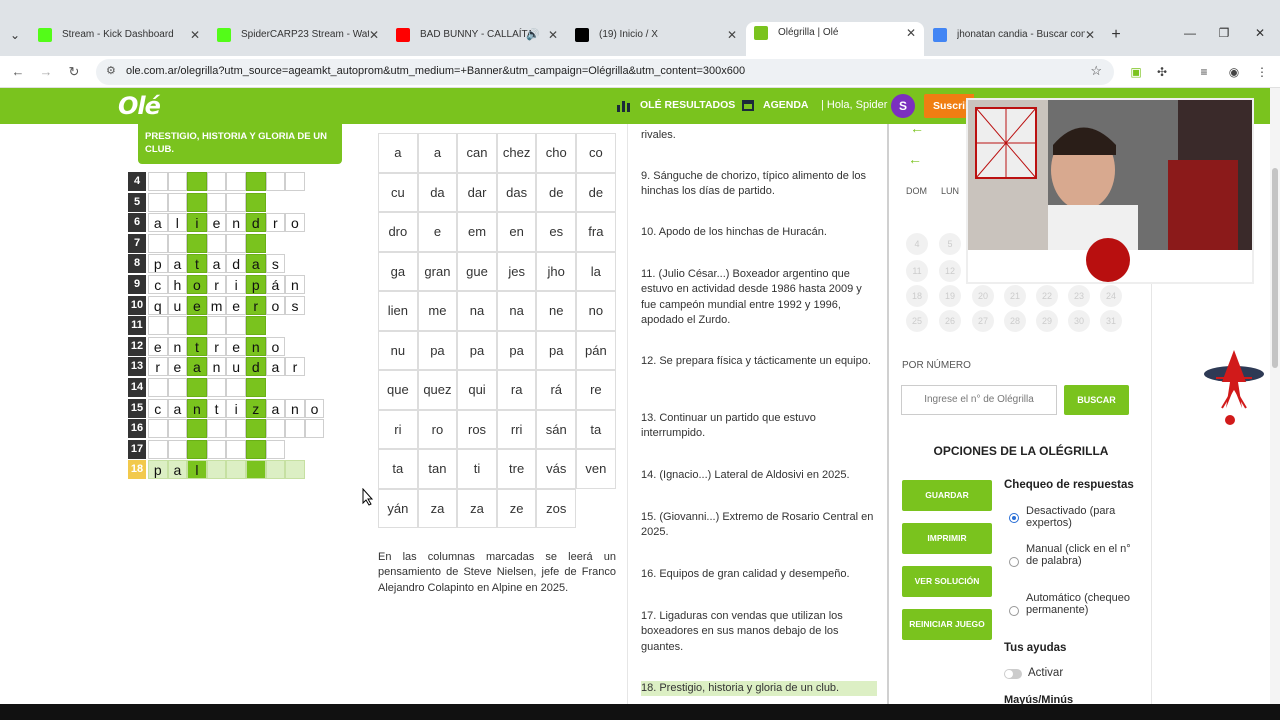 The height and width of the screenshot is (720, 1280). I want to click on syllable-cell: dar, so click(477, 192).